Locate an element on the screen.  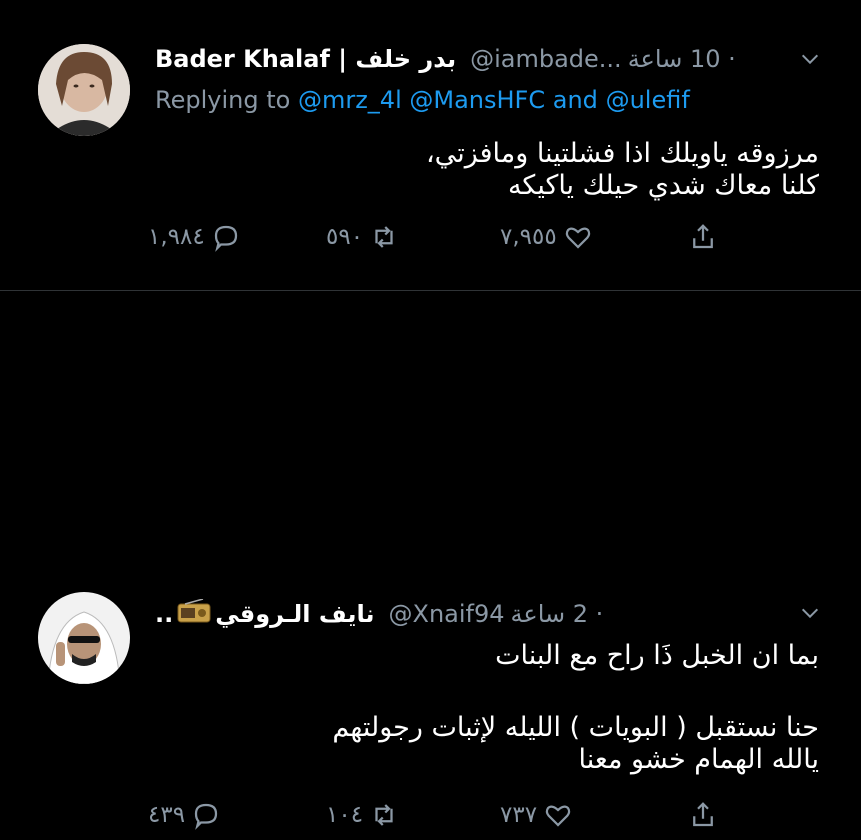
radio-emoji-icon is located at coordinates (194, 613).